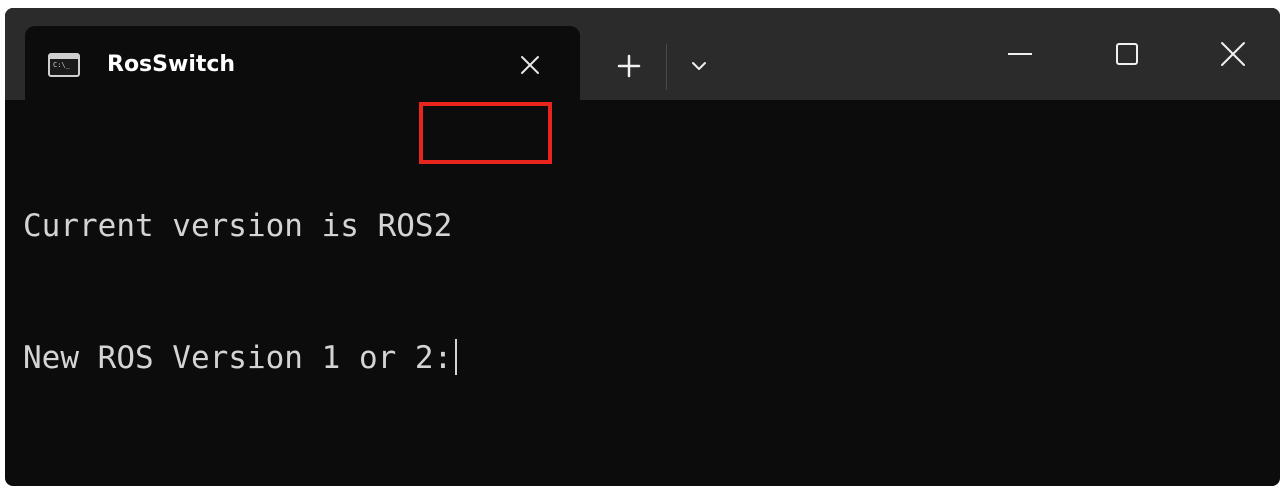 Image resolution: width=1287 pixels, height=490 pixels. I want to click on input-prompt-line: New ROS Version 1 or 2:, so click(240, 358).